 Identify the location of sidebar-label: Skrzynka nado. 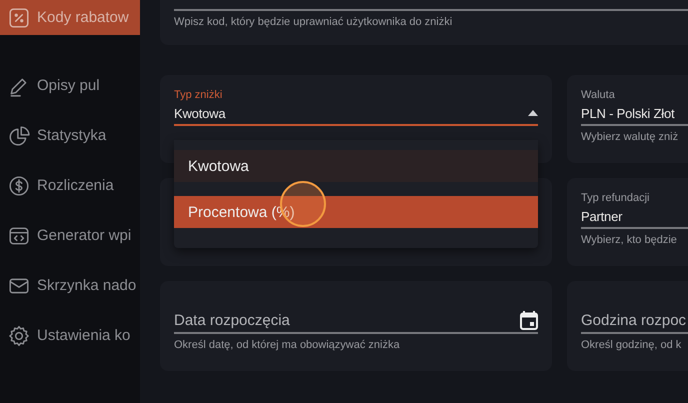
(86, 285).